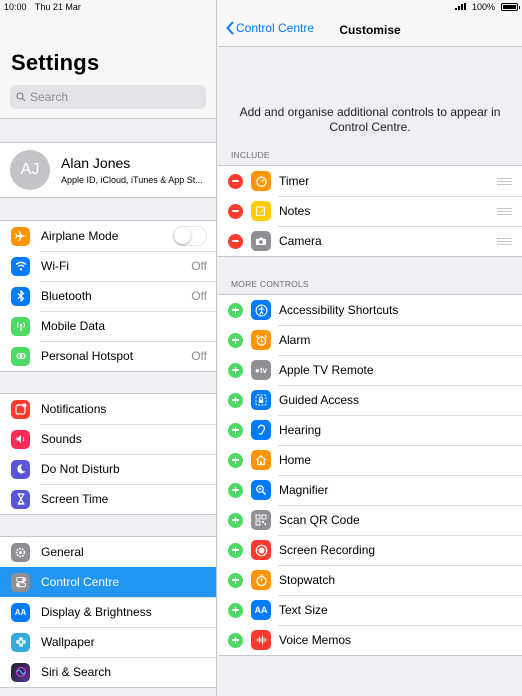  I want to click on list-item: Magnifier, so click(370, 490).